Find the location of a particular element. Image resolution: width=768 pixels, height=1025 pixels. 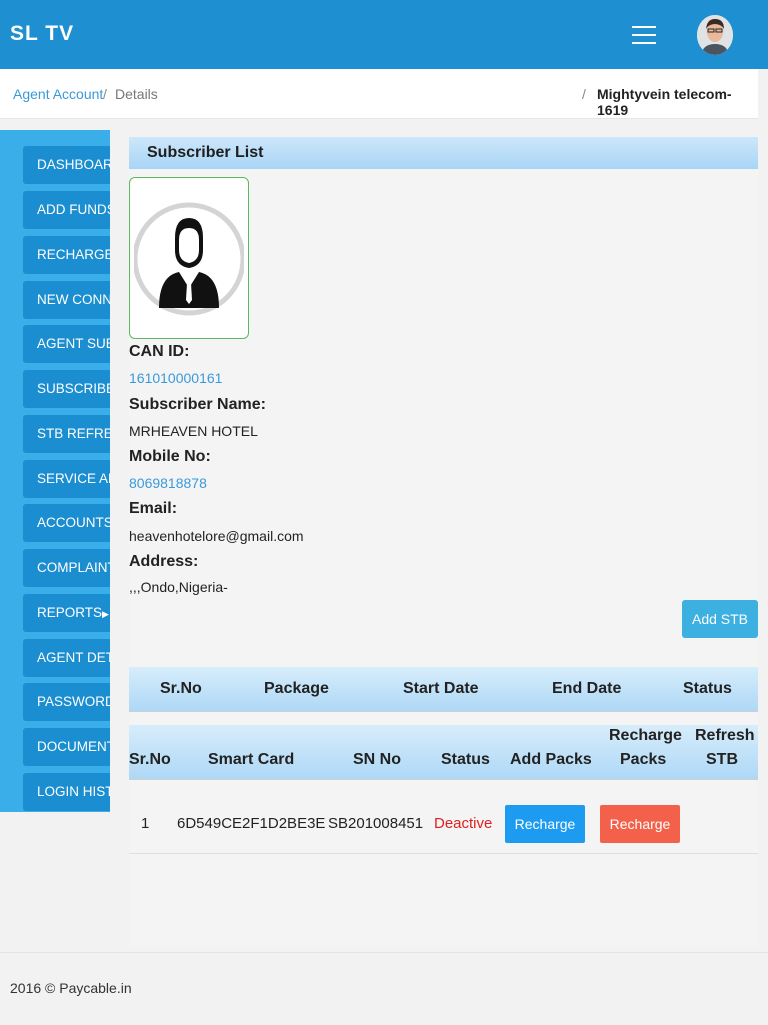

subscriber-photo is located at coordinates (189, 258).